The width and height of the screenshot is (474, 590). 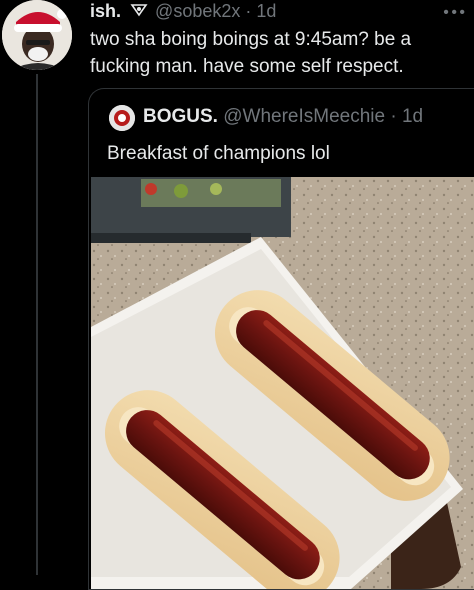 What do you see at coordinates (139, 12) in the screenshot?
I see `badge-icon` at bounding box center [139, 12].